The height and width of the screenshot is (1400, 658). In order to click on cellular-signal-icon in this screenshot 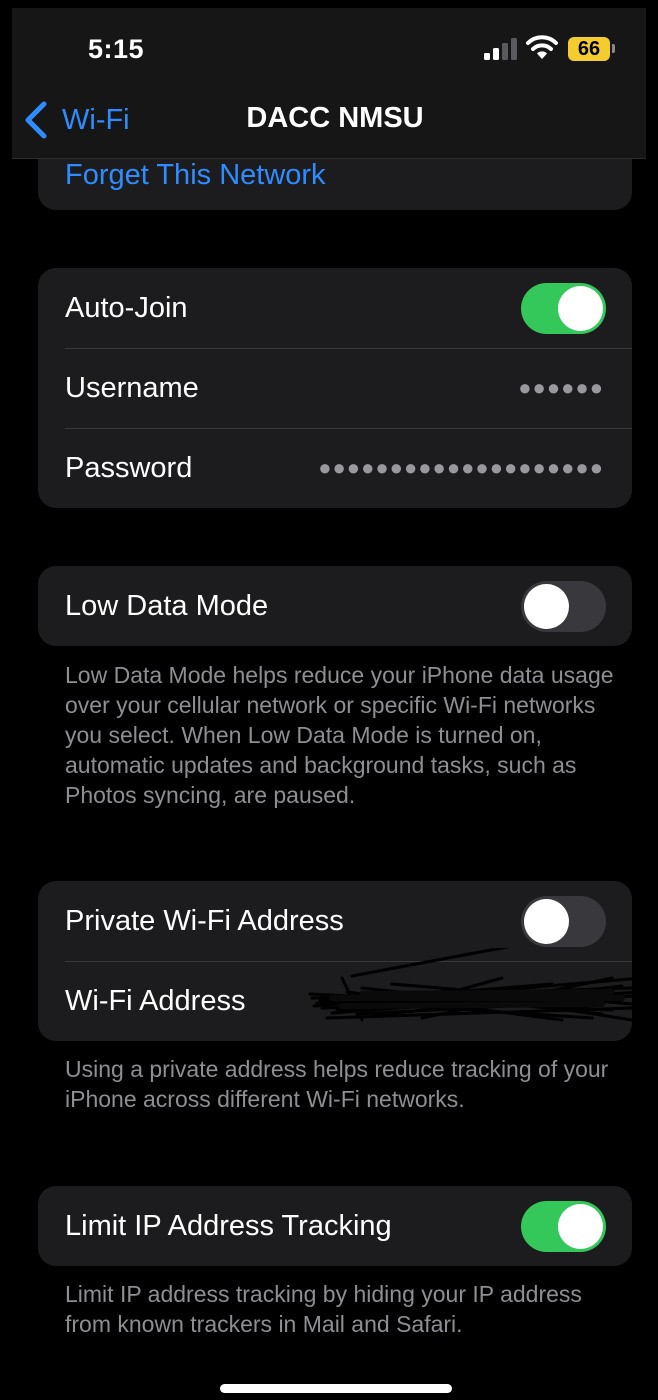, I will do `click(500, 49)`.